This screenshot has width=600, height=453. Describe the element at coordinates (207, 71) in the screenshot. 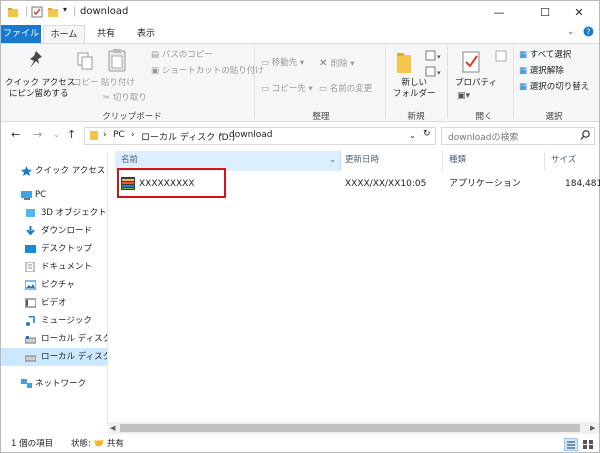

I see `paste-shortcut-button: ▣ ショートカットの貼り付け` at that location.